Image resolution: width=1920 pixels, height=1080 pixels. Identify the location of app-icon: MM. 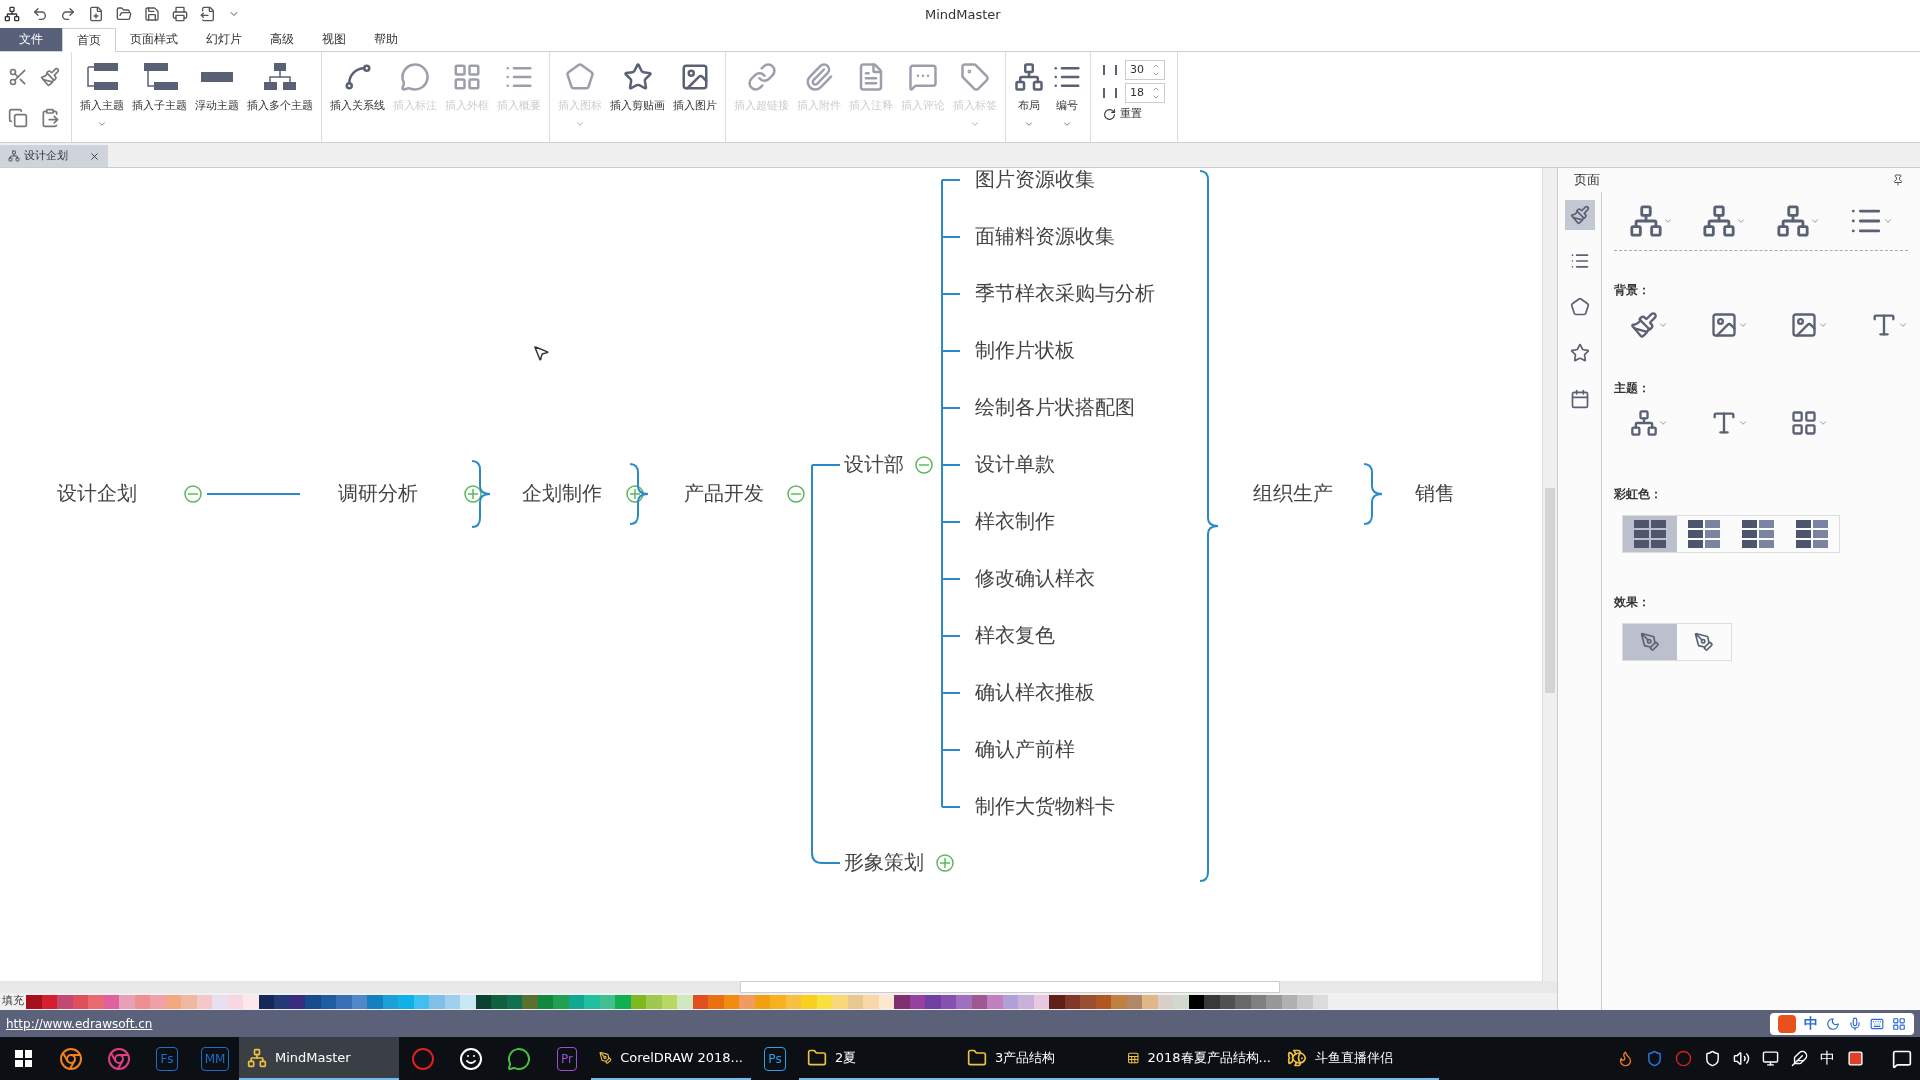
(215, 1058).